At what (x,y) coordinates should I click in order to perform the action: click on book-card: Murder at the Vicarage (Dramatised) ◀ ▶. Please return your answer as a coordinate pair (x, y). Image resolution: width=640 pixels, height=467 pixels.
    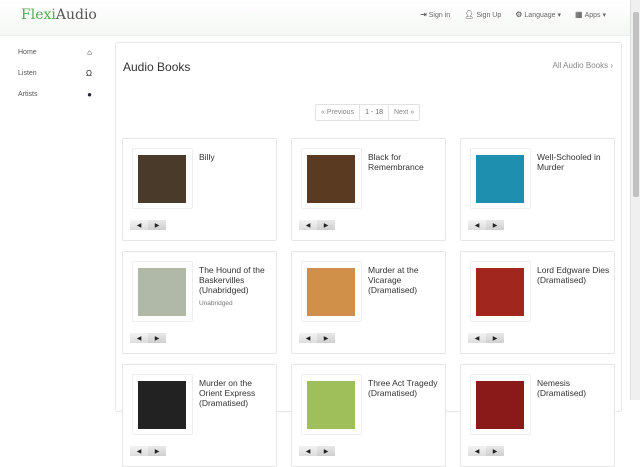
    Looking at the image, I should click on (368, 302).